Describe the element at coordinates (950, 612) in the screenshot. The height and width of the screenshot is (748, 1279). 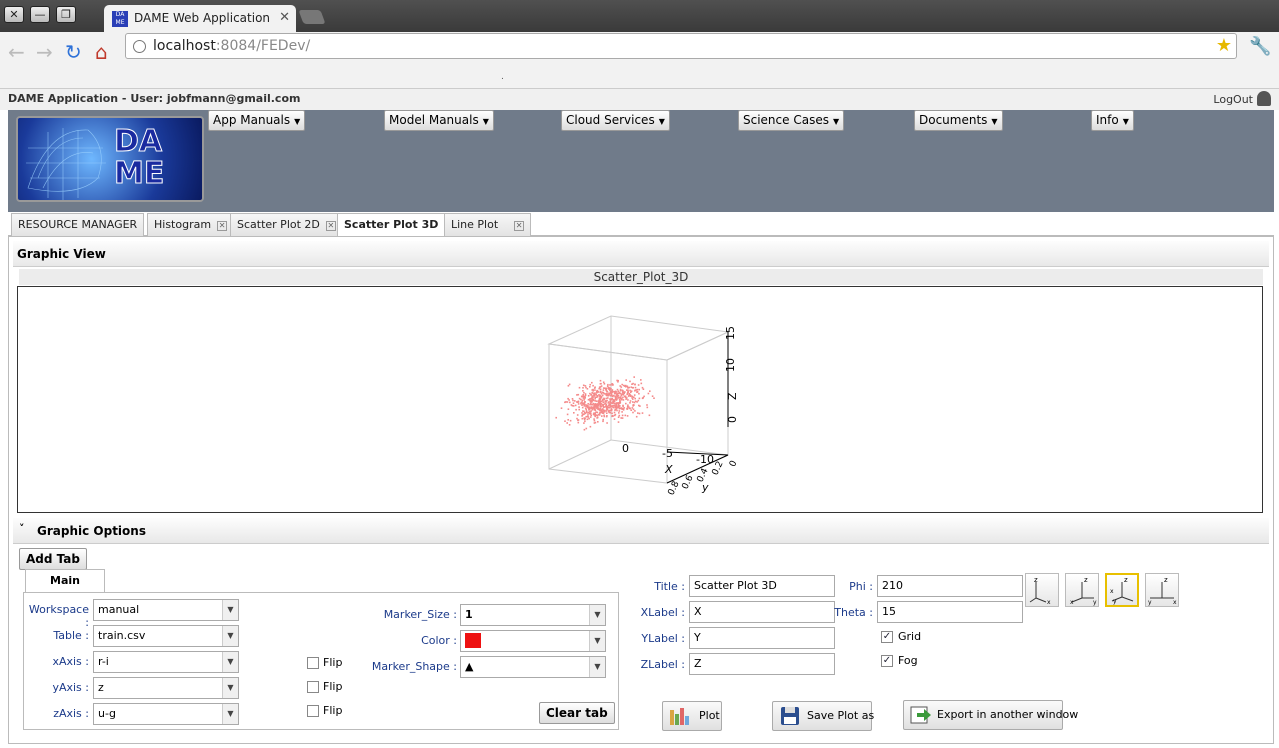
I see `theta-input: 15` at that location.